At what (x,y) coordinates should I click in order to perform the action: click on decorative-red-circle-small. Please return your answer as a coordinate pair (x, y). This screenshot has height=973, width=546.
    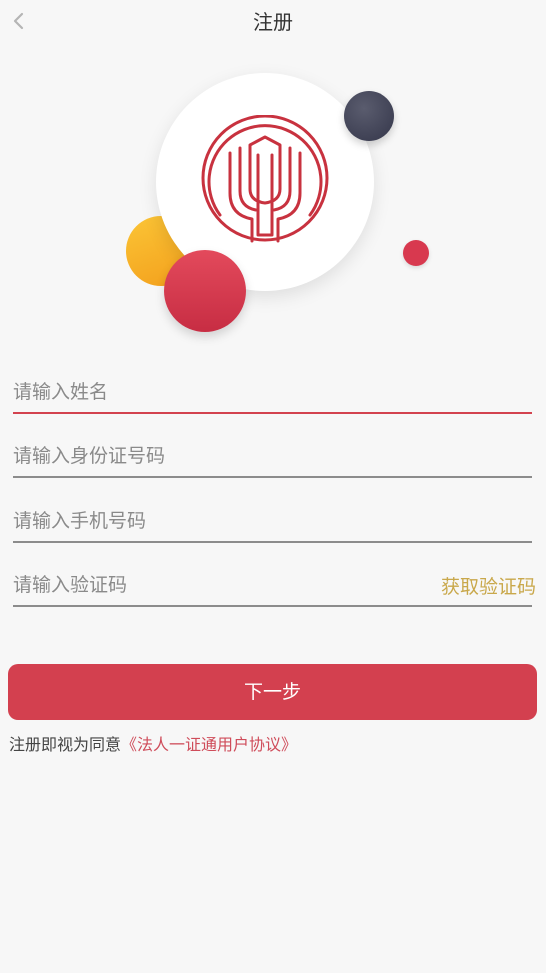
    Looking at the image, I should click on (416, 253).